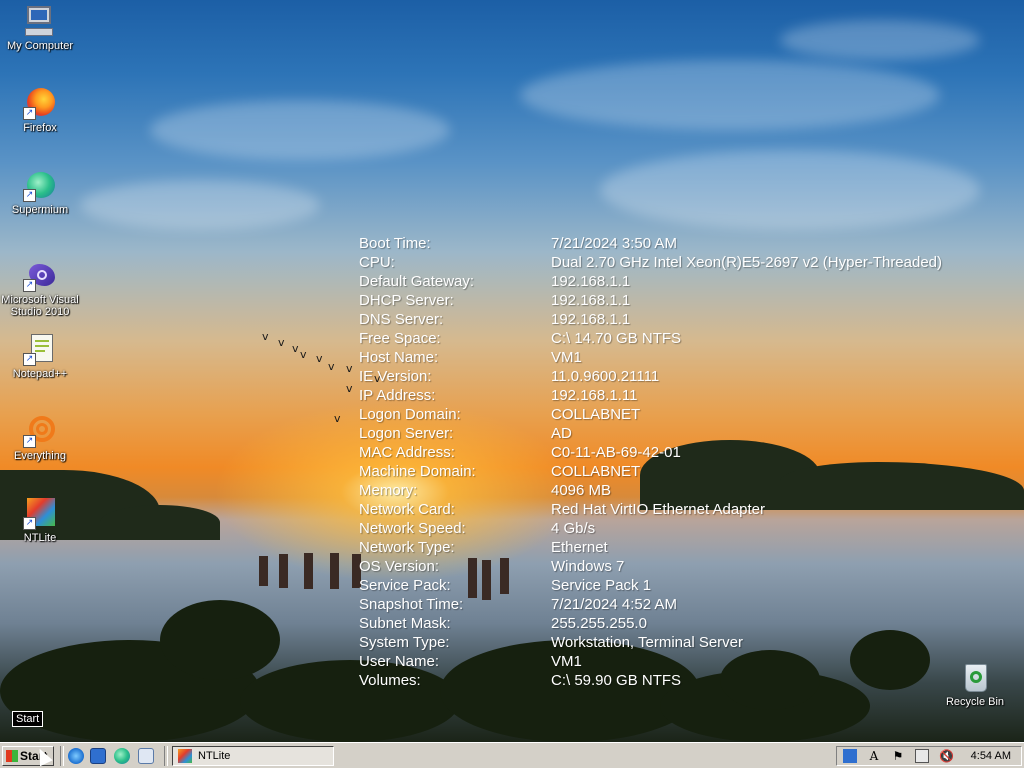 This screenshot has width=1024, height=768. Describe the element at coordinates (405, 585) in the screenshot. I see `bginfo-key: Service Pack:` at that location.